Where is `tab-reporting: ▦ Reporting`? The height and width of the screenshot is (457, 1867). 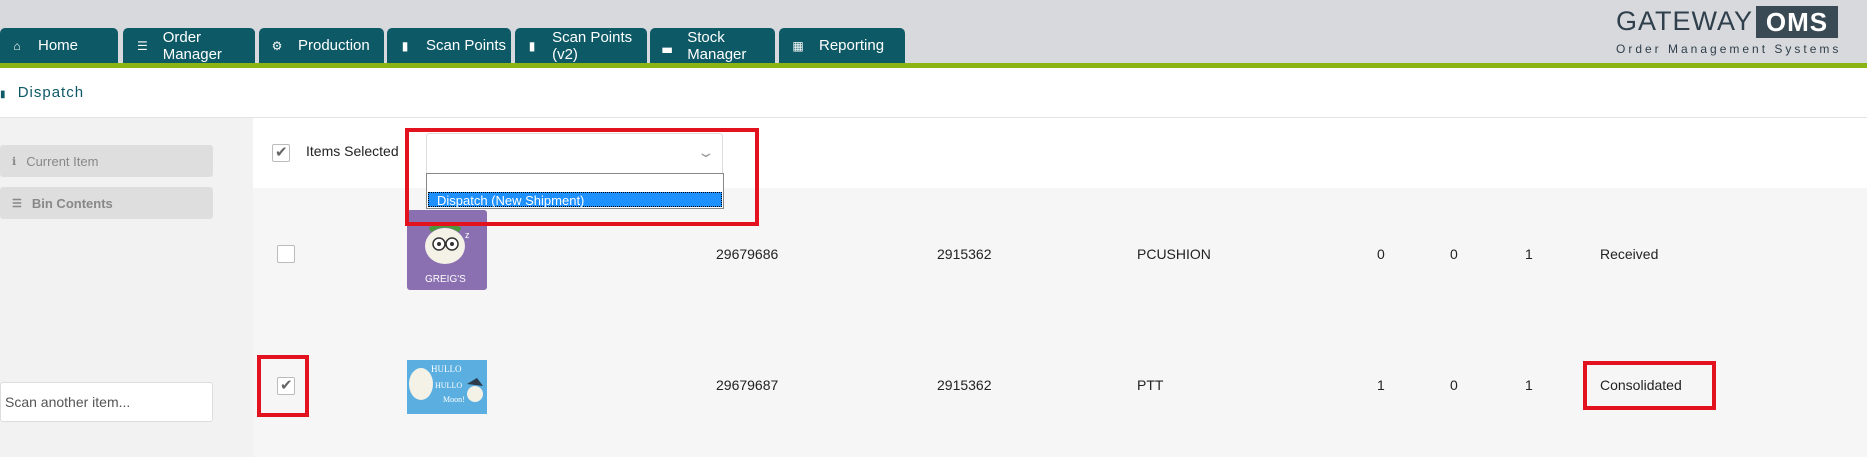 tab-reporting: ▦ Reporting is located at coordinates (842, 45).